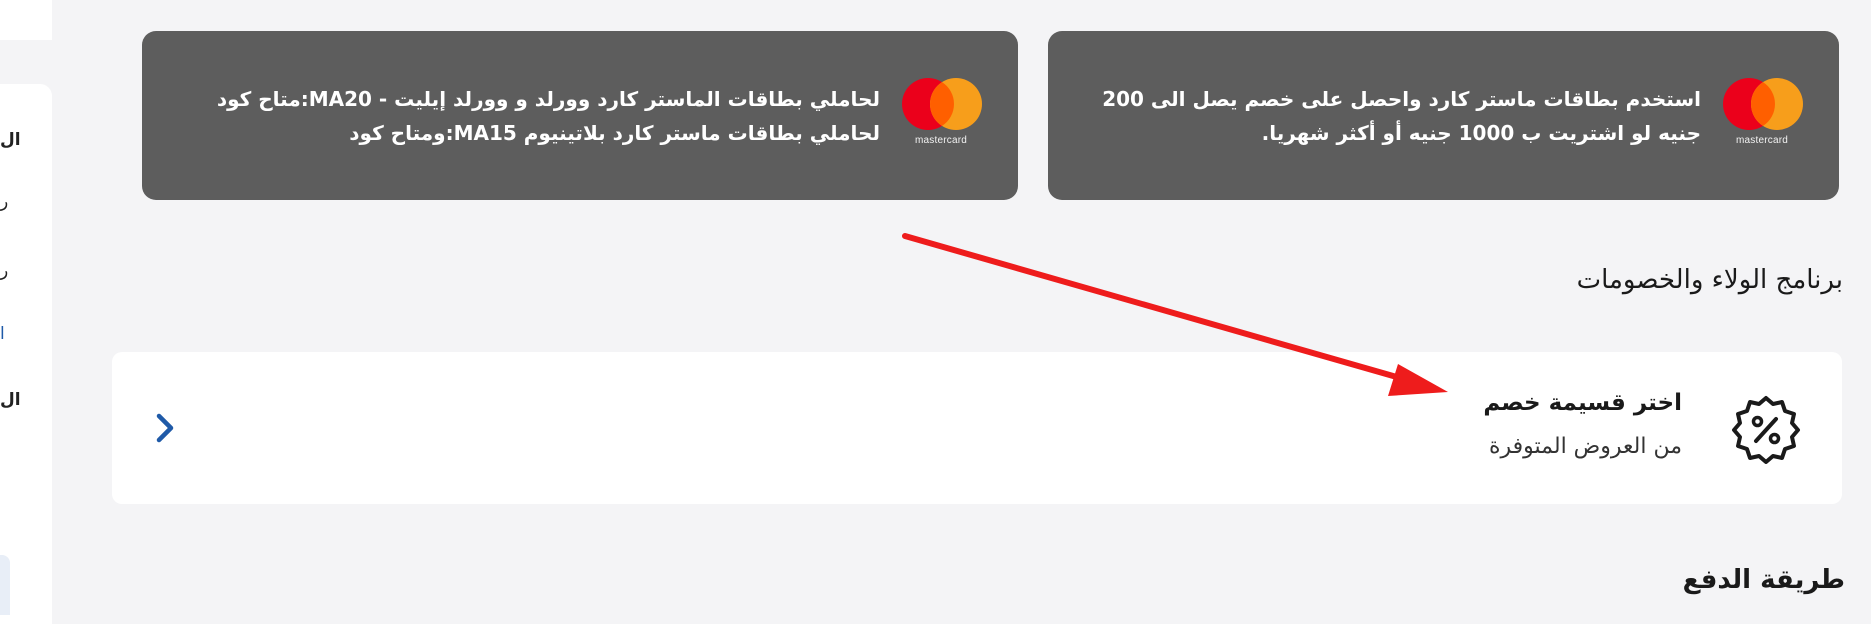 The height and width of the screenshot is (624, 1871). Describe the element at coordinates (1585, 446) in the screenshot. I see `discount-option-subtitle: من العروض المتوفرة` at that location.